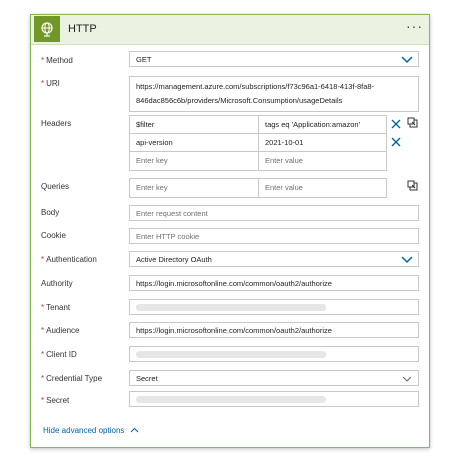 Image resolution: width=474 pixels, height=474 pixels. Describe the element at coordinates (72, 378) in the screenshot. I see `credential-type-label: * Credential Type` at that location.